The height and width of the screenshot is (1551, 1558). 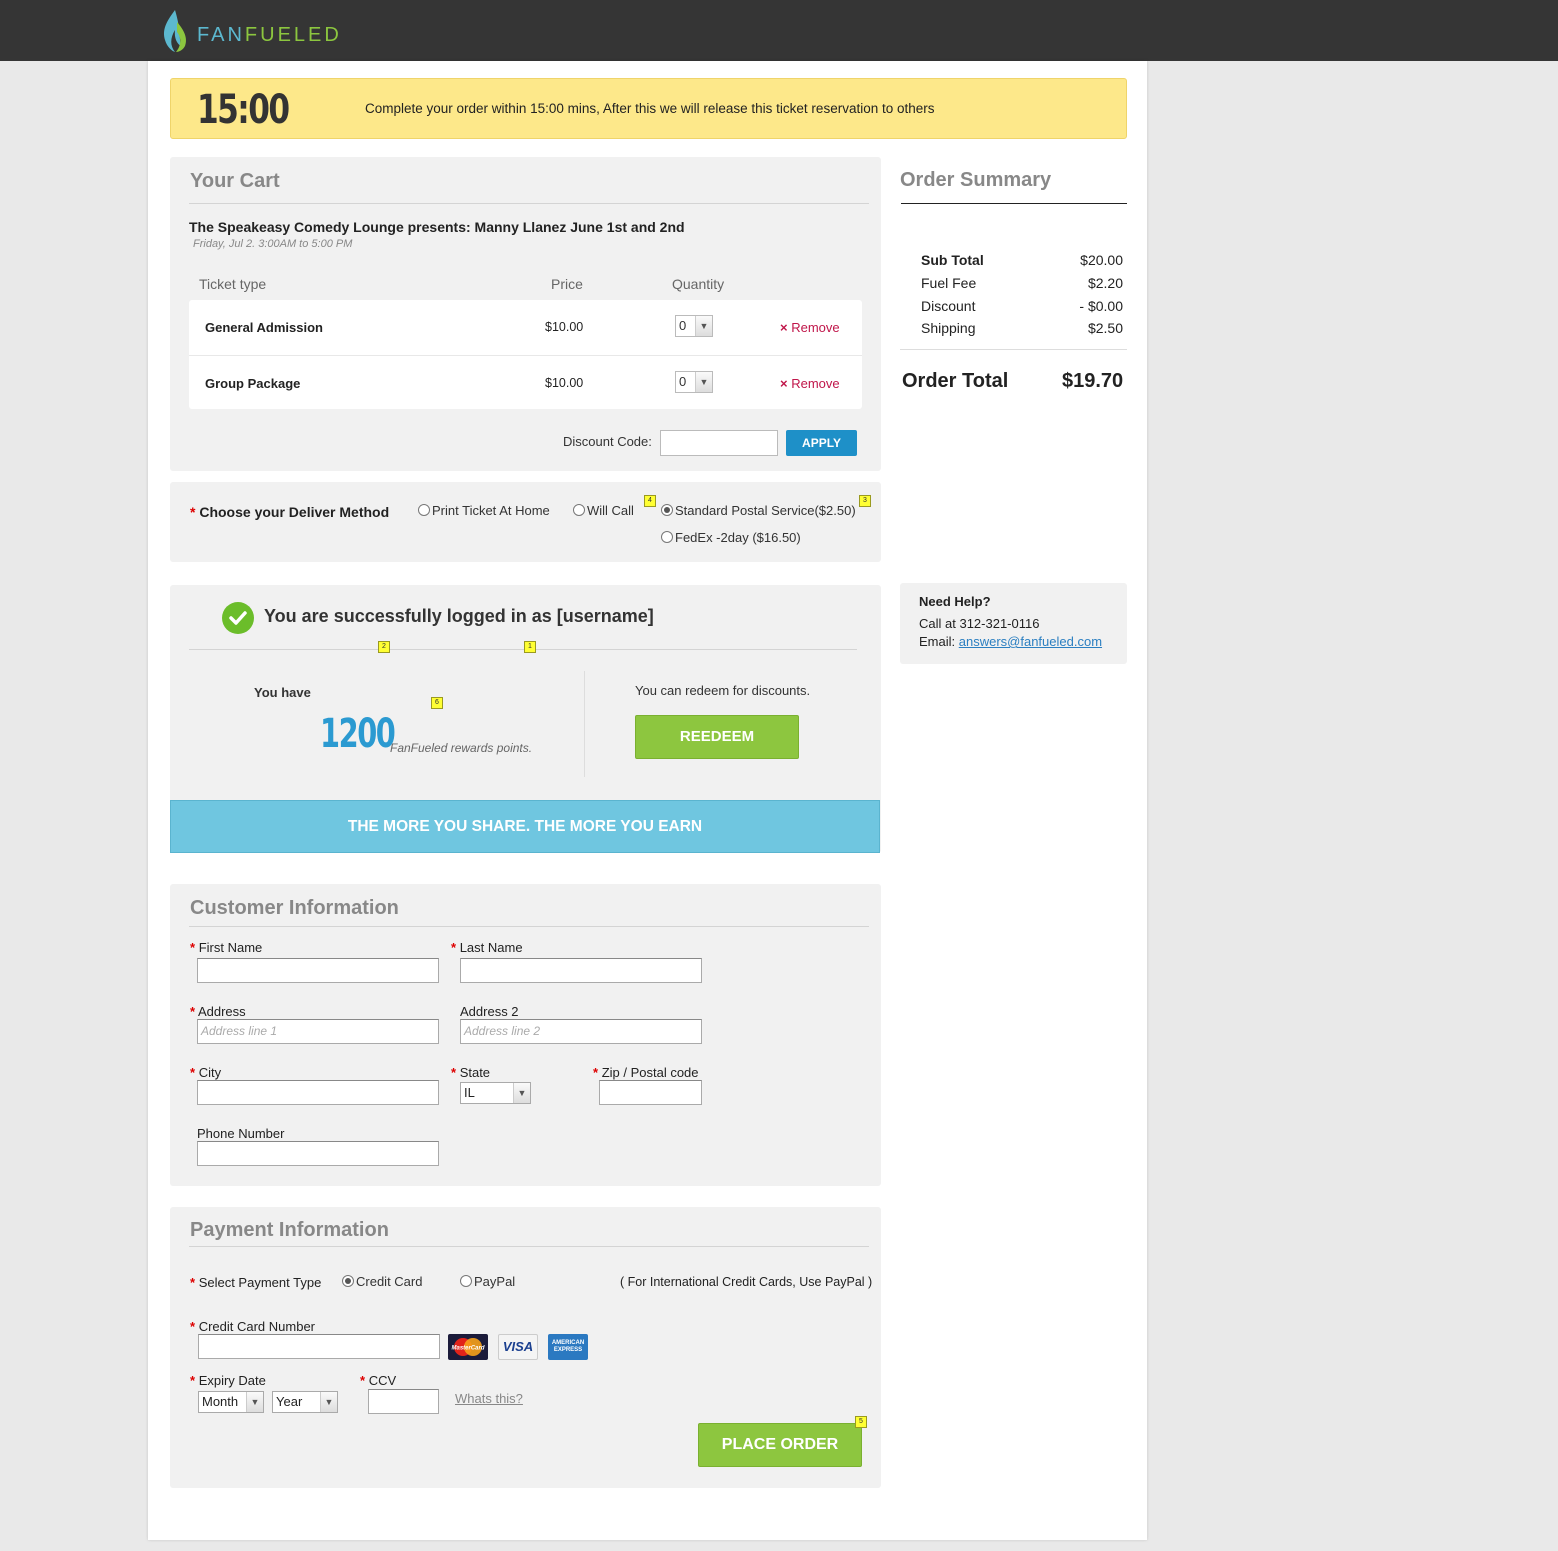 What do you see at coordinates (525, 826) in the screenshot?
I see `share-banner: THE MORE YOU SHARE. THE MORE YOU EARN` at bounding box center [525, 826].